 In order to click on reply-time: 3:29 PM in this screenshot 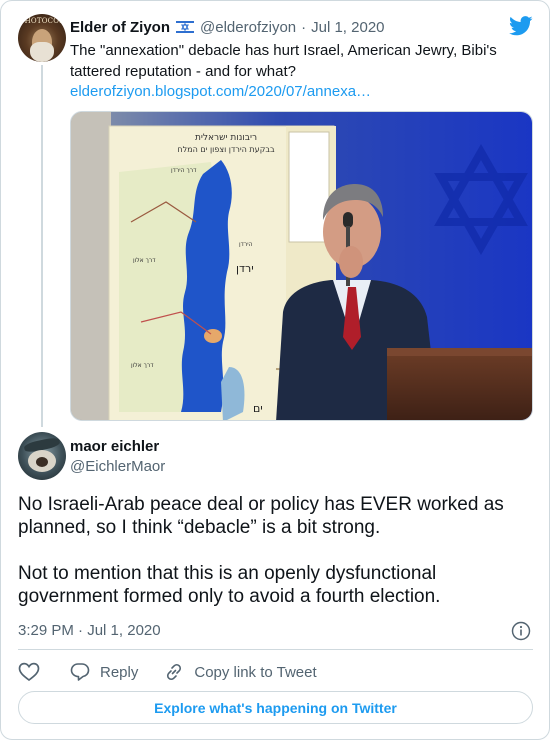, I will do `click(46, 630)`.